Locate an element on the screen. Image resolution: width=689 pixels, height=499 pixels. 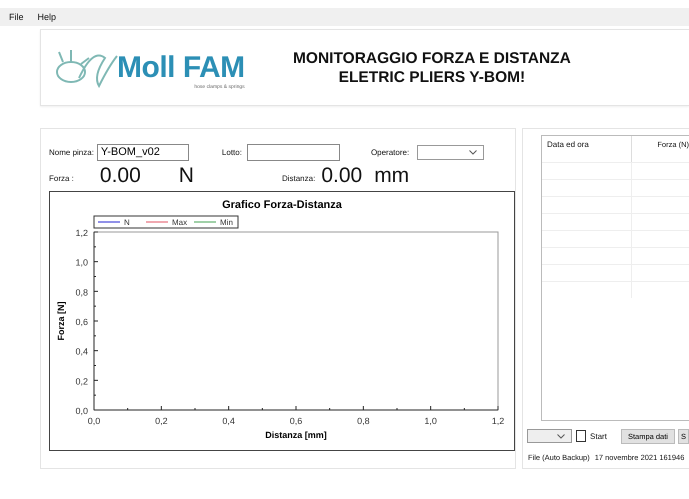
field-label: Lotto: is located at coordinates (232, 152).